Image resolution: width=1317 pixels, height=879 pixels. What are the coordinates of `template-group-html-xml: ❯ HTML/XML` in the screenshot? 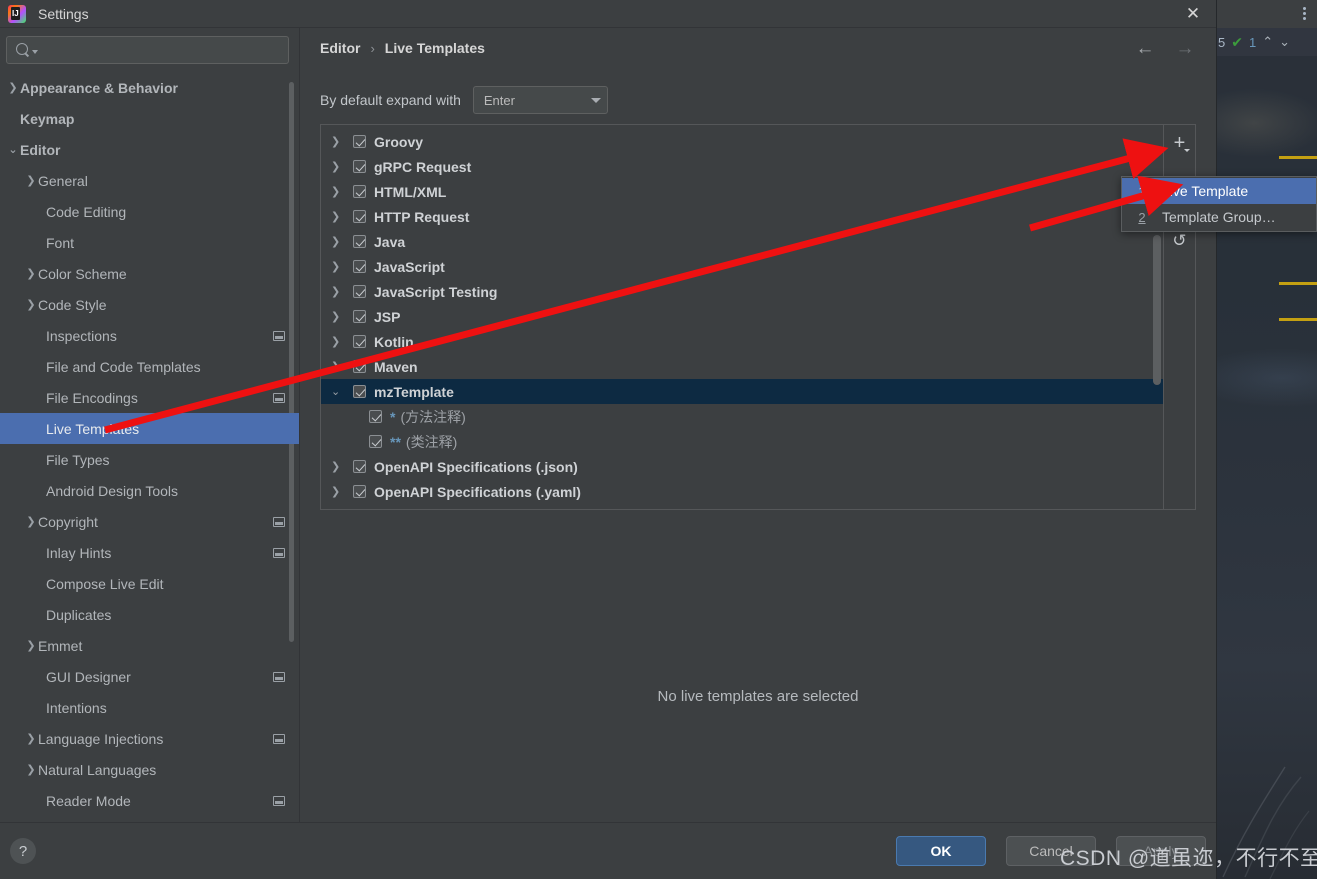 It's located at (742, 191).